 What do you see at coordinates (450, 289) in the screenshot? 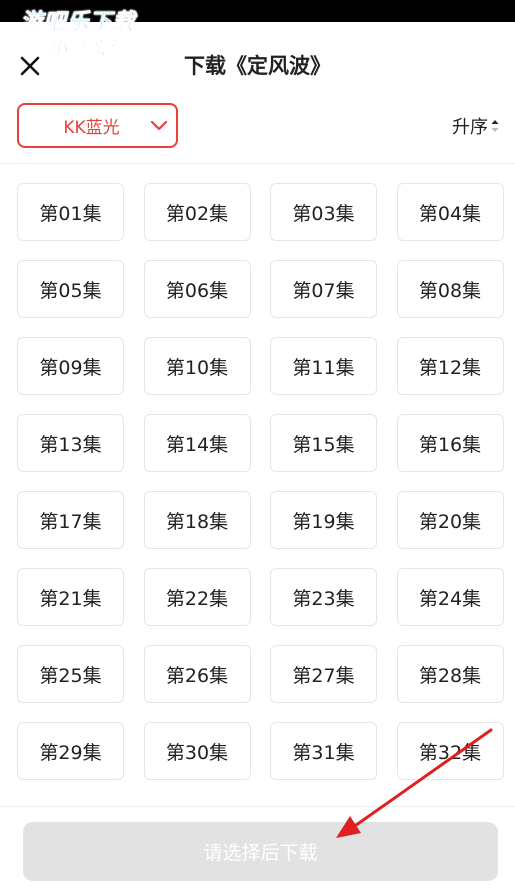
I see `episode-item: 第08集` at bounding box center [450, 289].